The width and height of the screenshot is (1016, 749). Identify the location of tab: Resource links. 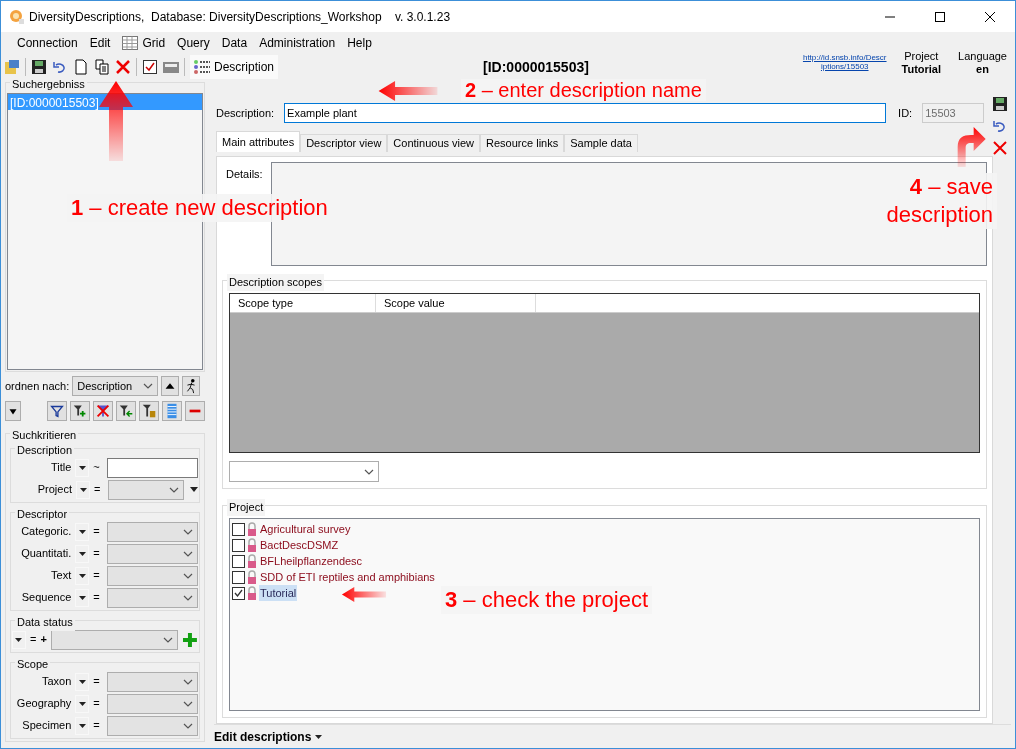
(522, 143).